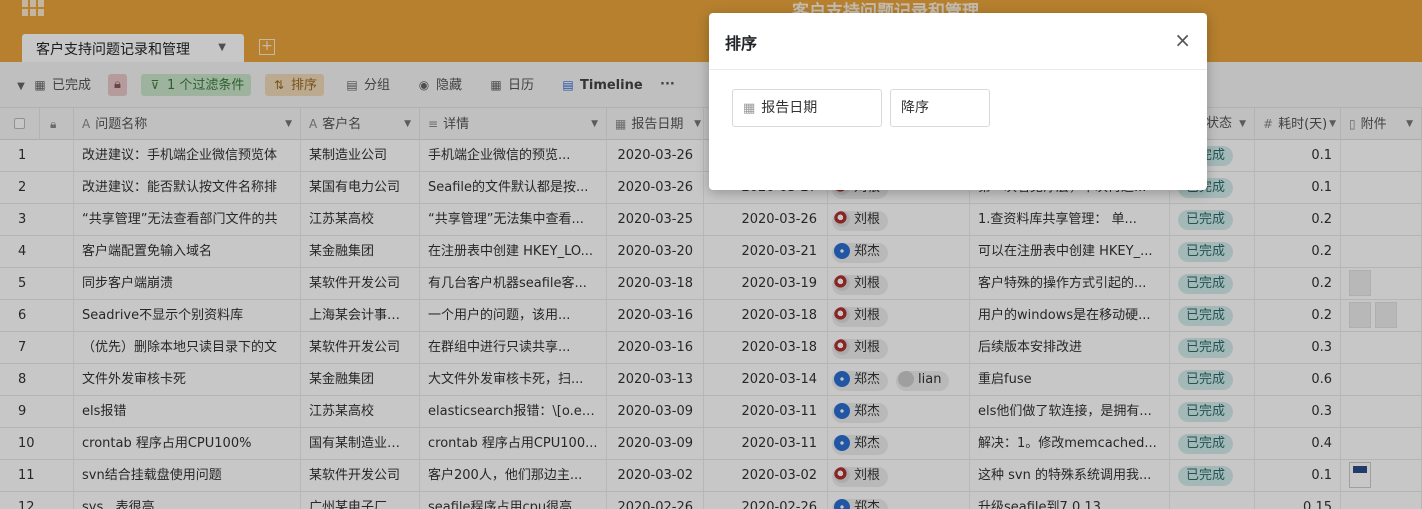 The image size is (1422, 509). Describe the element at coordinates (915, 108) in the screenshot. I see `sort-order-value: 降序` at that location.